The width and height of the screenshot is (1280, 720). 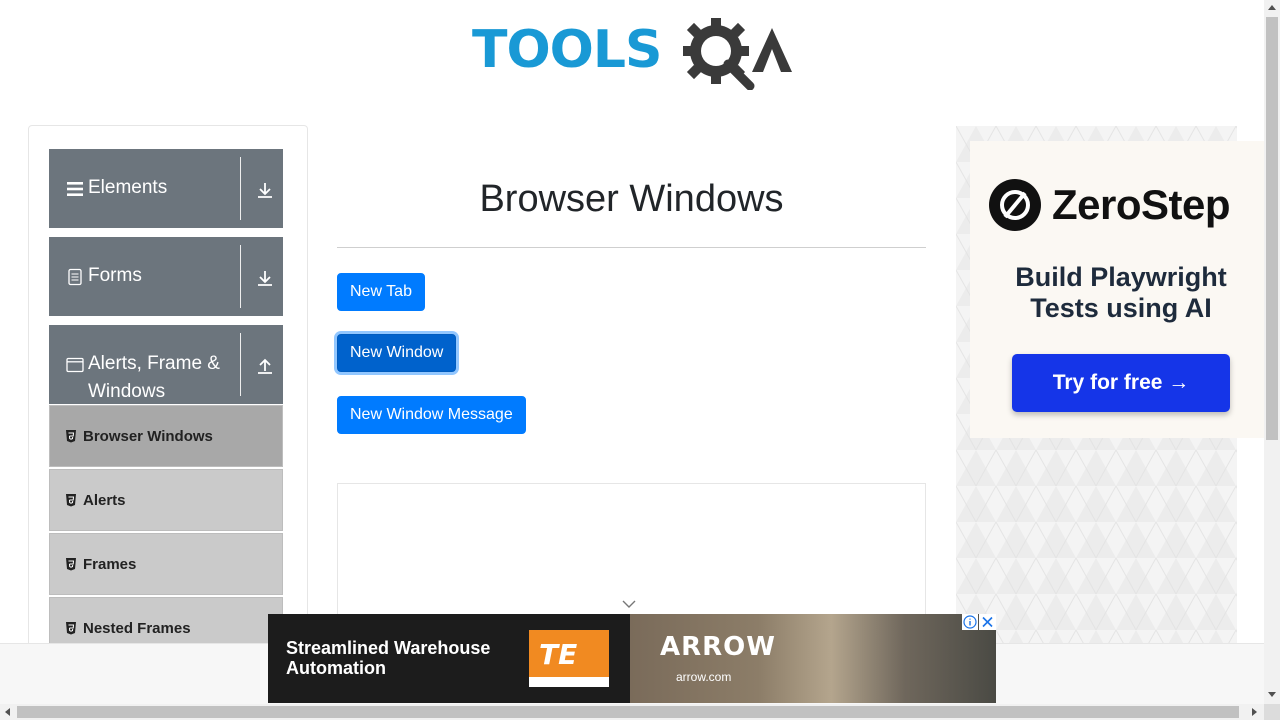 What do you see at coordinates (148, 436) in the screenshot?
I see `sidebar-item-label: Browser Windows` at bounding box center [148, 436].